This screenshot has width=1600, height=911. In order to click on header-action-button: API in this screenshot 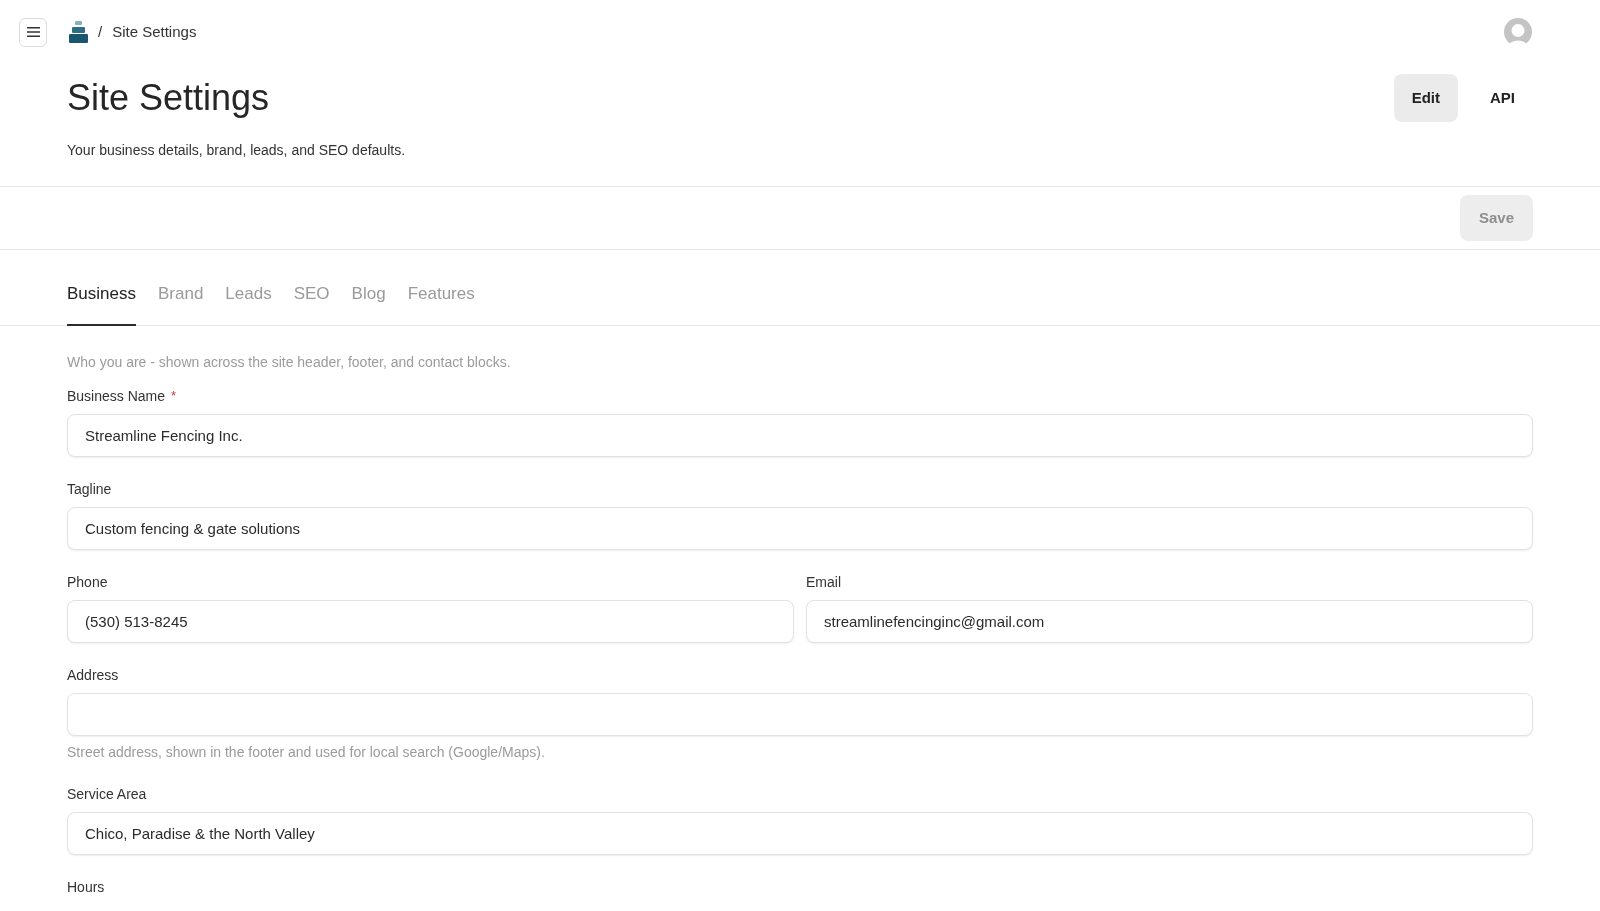, I will do `click(1502, 98)`.